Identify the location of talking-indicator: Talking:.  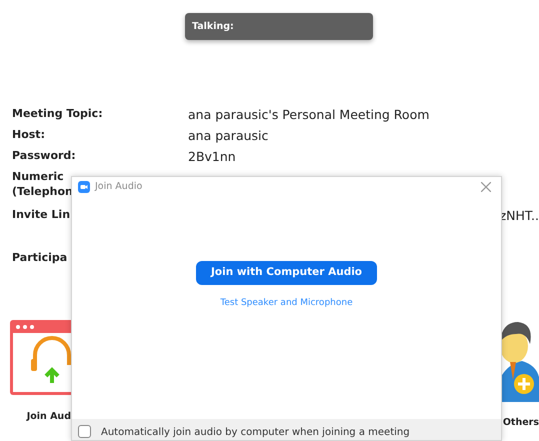
(279, 26).